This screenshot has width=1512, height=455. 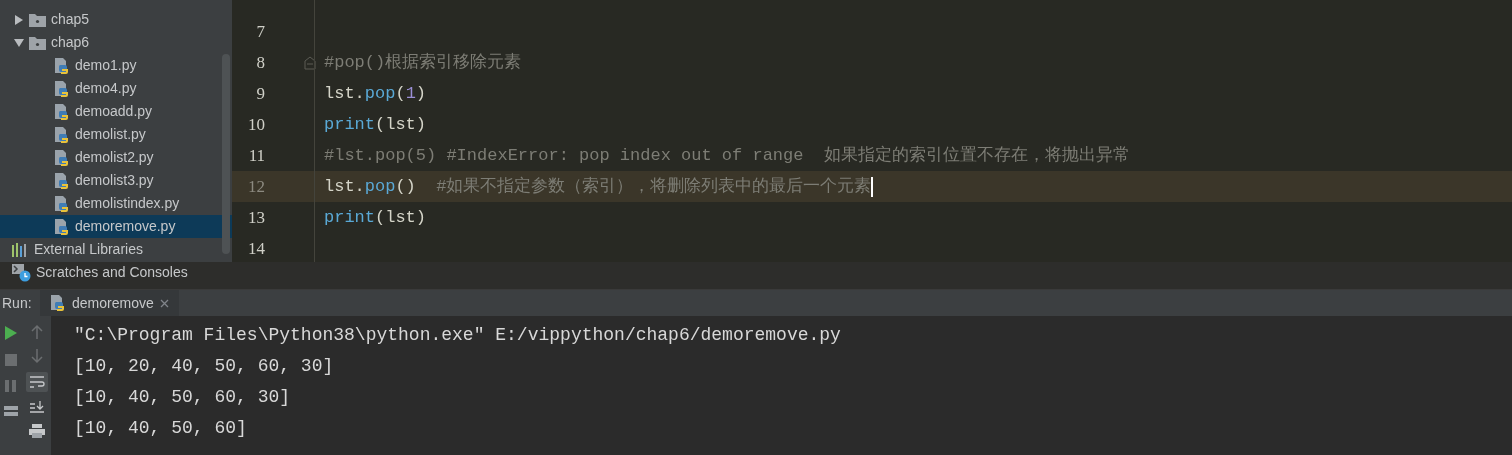 I want to click on tree-item-label: demo4.py, so click(x=106, y=88).